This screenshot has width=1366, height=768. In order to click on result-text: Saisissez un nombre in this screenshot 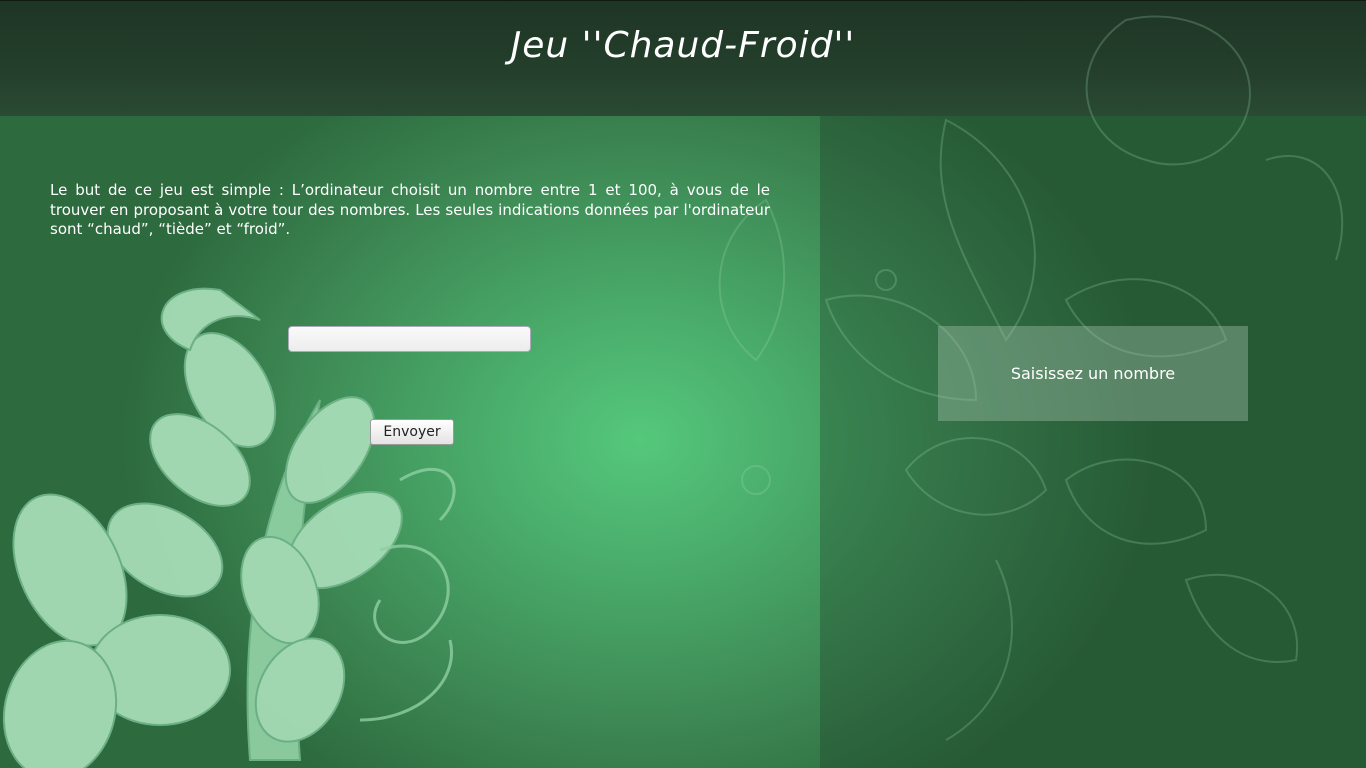, I will do `click(1093, 373)`.